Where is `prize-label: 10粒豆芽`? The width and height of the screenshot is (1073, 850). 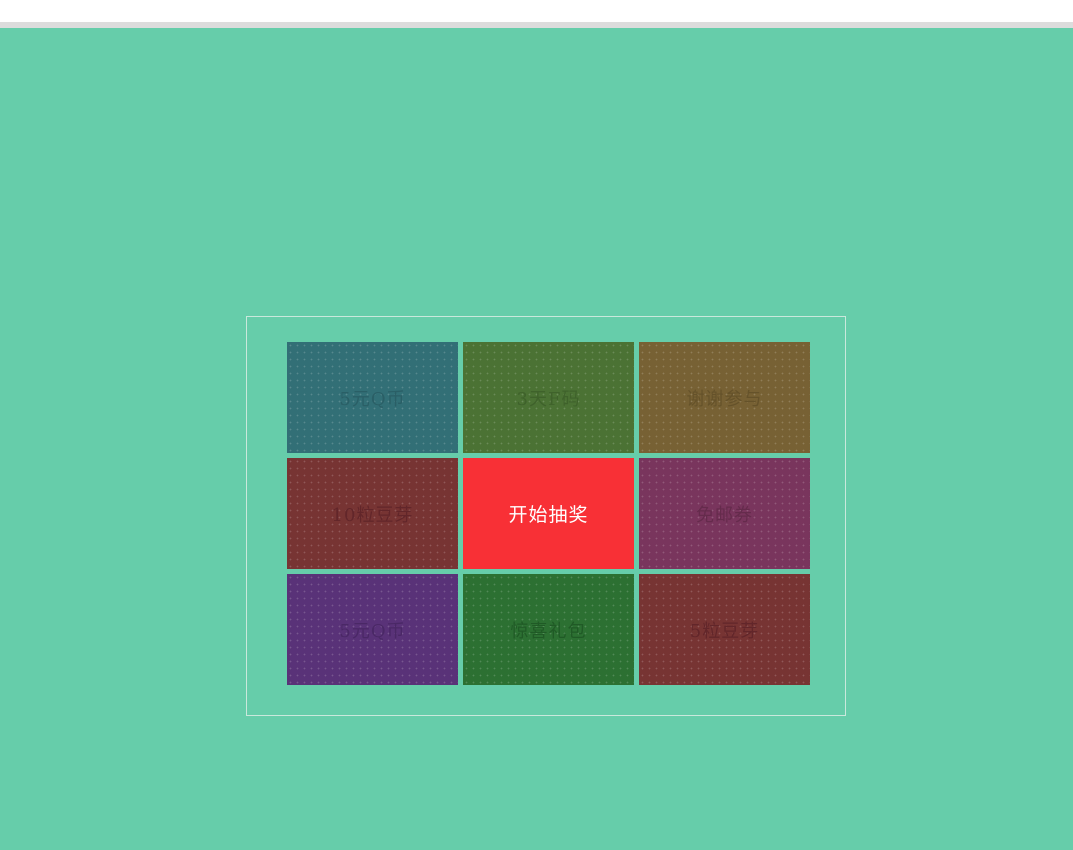
prize-label: 10粒豆芽 is located at coordinates (372, 515).